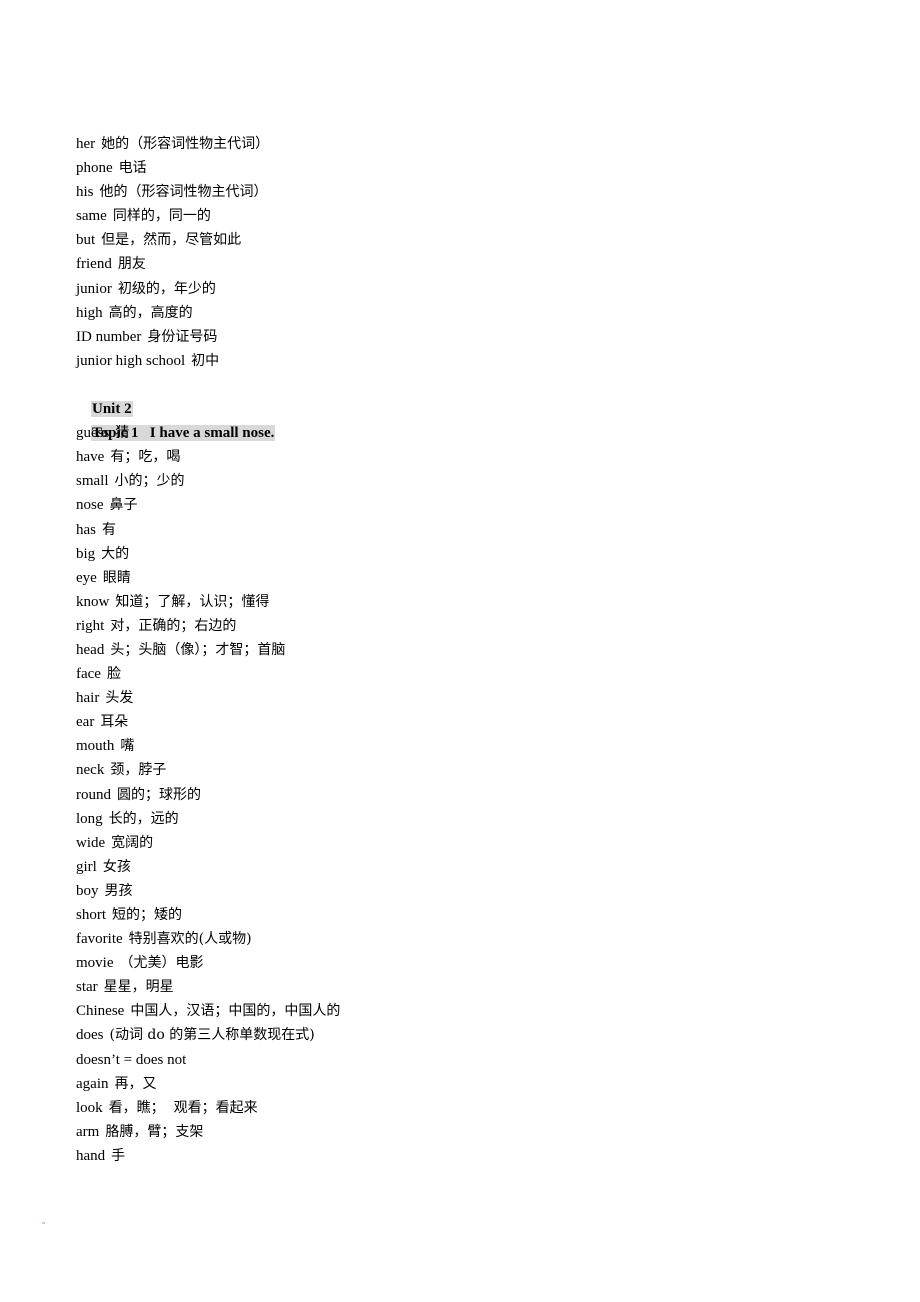 The image size is (920, 1302). What do you see at coordinates (466, 770) in the screenshot?
I see `vocab-entry: neck 颈，脖子` at bounding box center [466, 770].